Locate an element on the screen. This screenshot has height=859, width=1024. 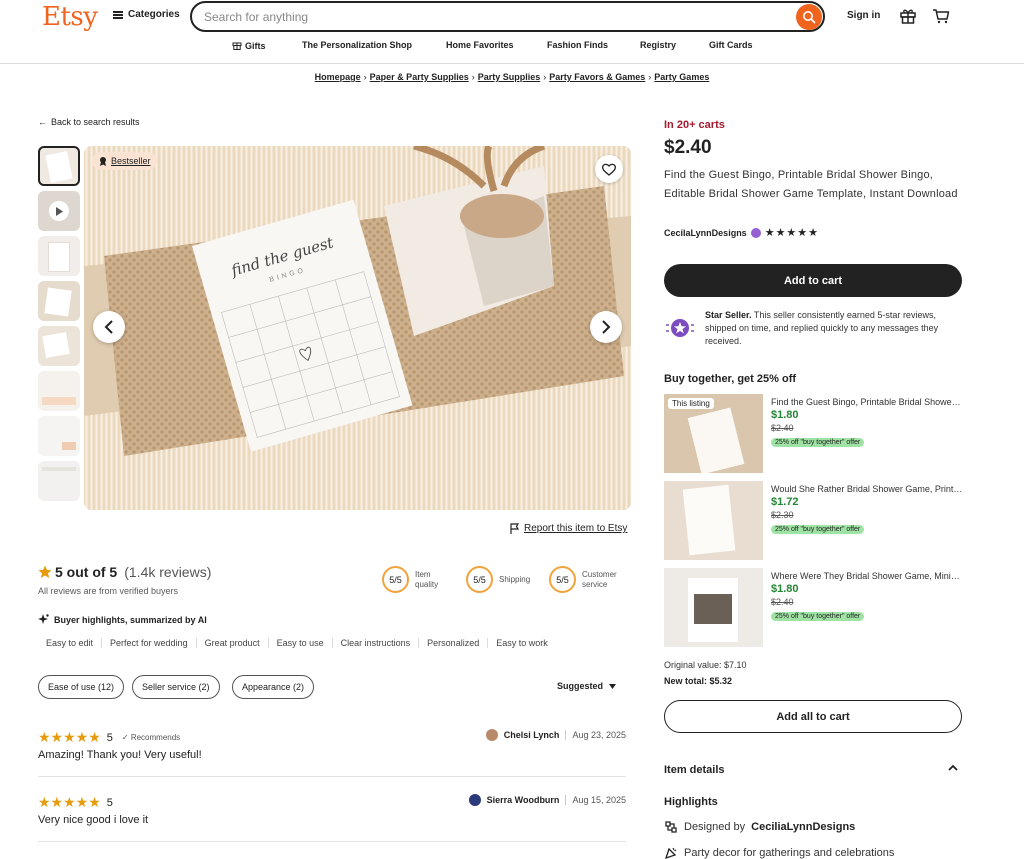
next-image-button is located at coordinates (606, 327).